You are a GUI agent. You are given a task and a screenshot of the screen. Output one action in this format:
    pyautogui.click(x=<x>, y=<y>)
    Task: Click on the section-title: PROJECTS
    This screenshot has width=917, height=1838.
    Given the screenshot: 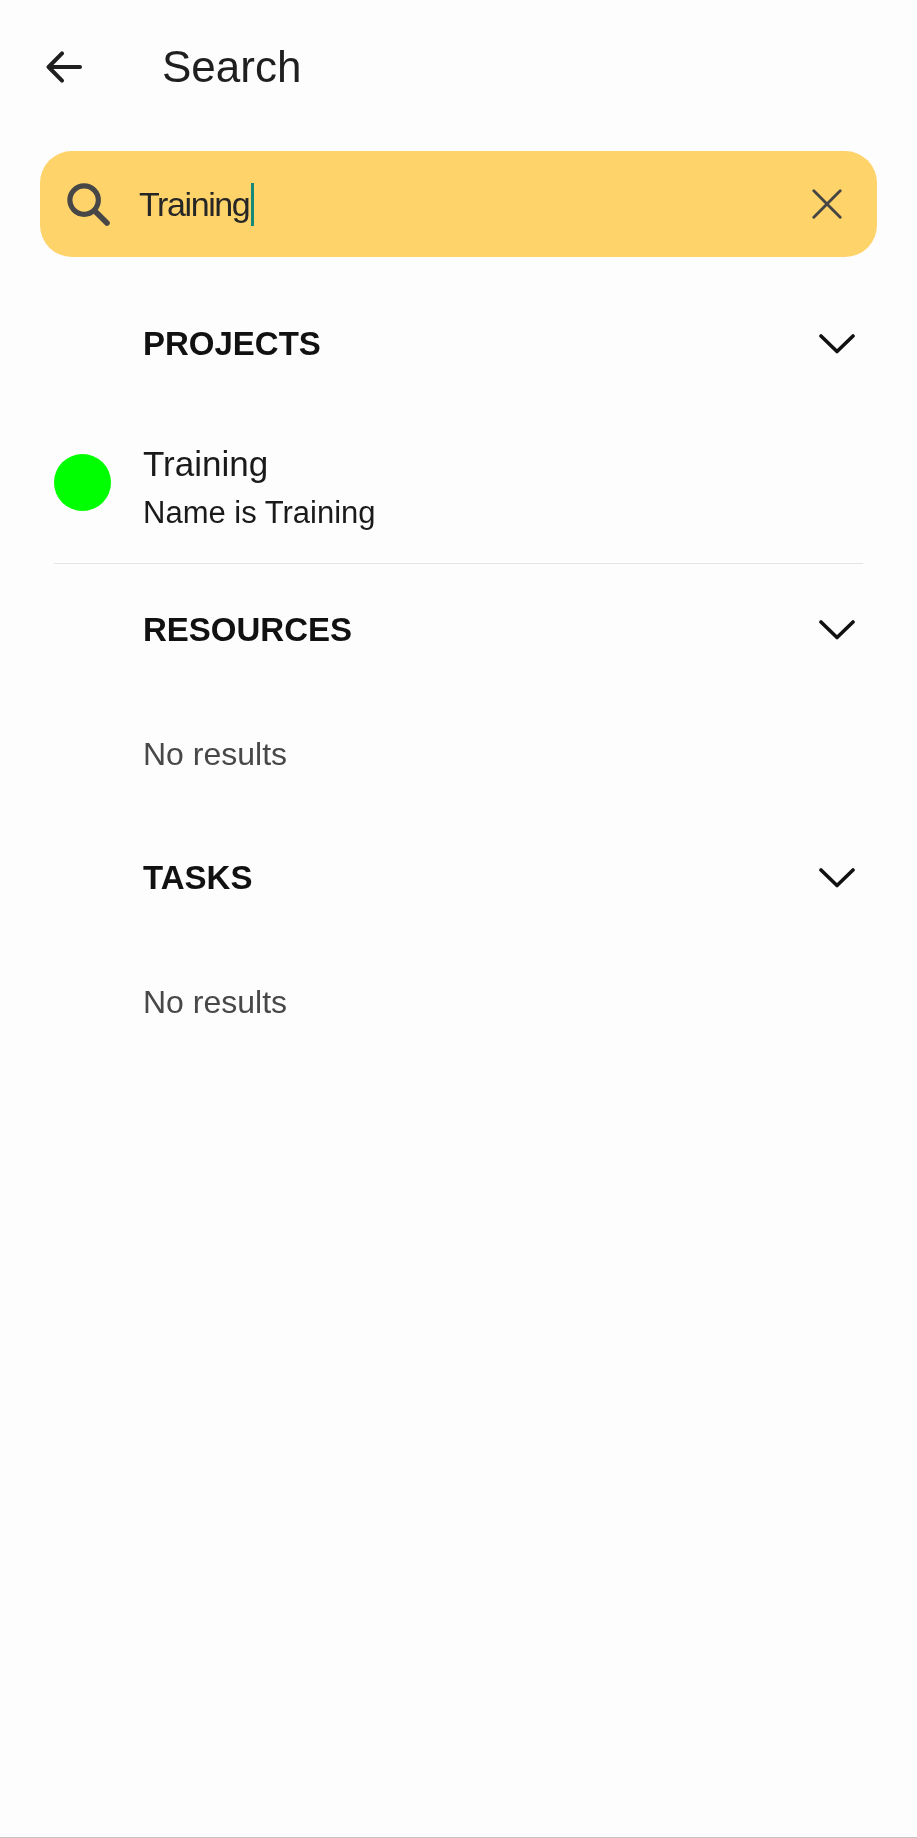 What is the action you would take?
    pyautogui.click(x=232, y=344)
    